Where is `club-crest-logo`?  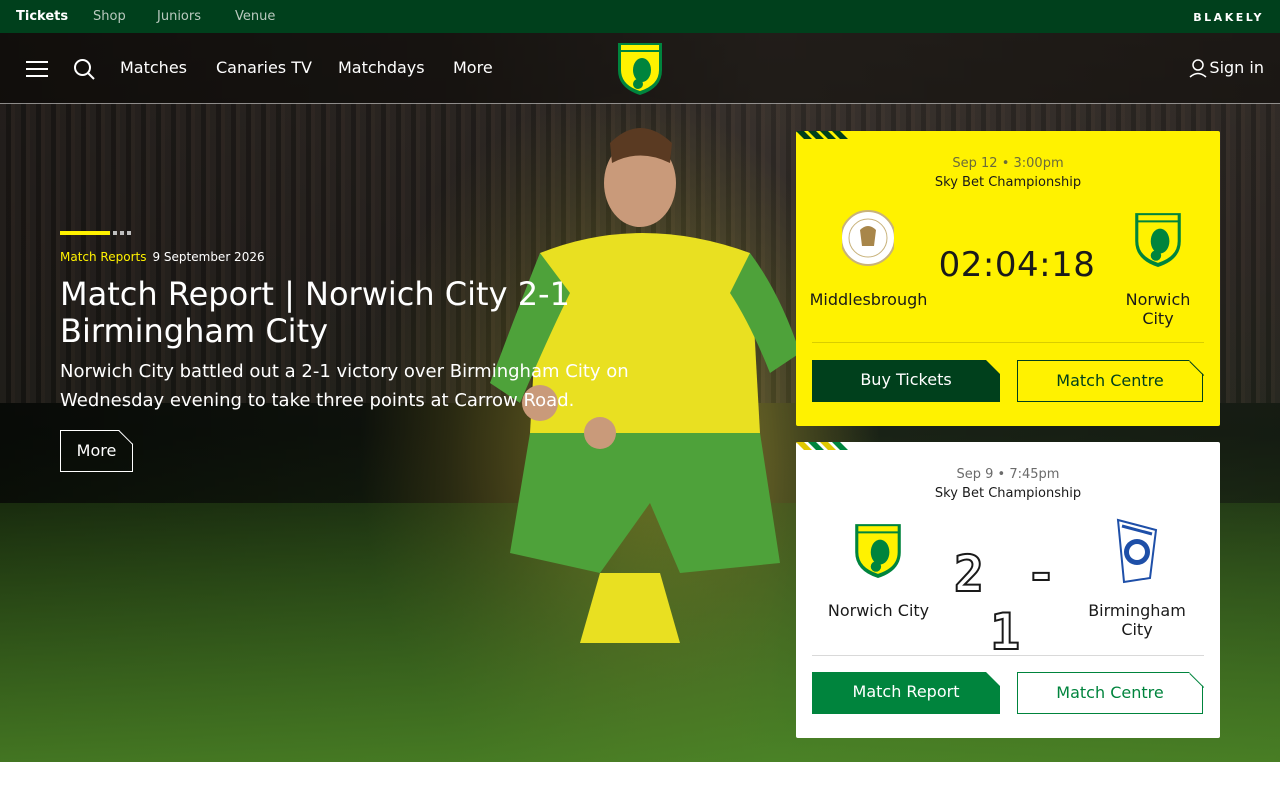 club-crest-logo is located at coordinates (640, 68).